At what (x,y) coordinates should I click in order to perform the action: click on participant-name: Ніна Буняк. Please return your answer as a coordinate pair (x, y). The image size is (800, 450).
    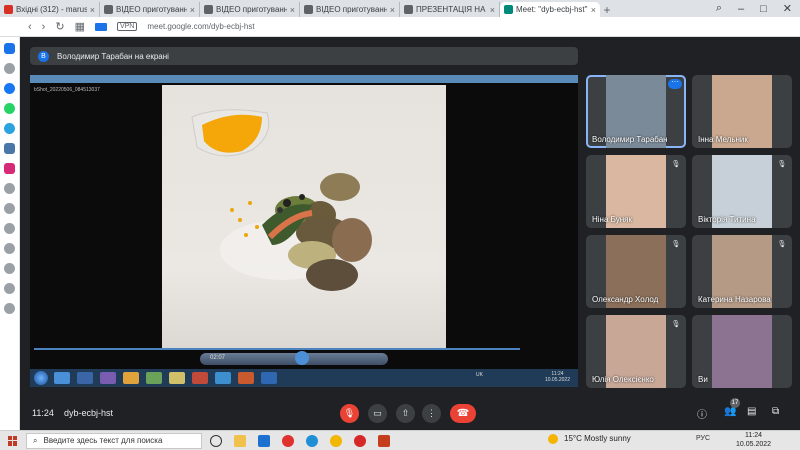
    Looking at the image, I should click on (612, 219).